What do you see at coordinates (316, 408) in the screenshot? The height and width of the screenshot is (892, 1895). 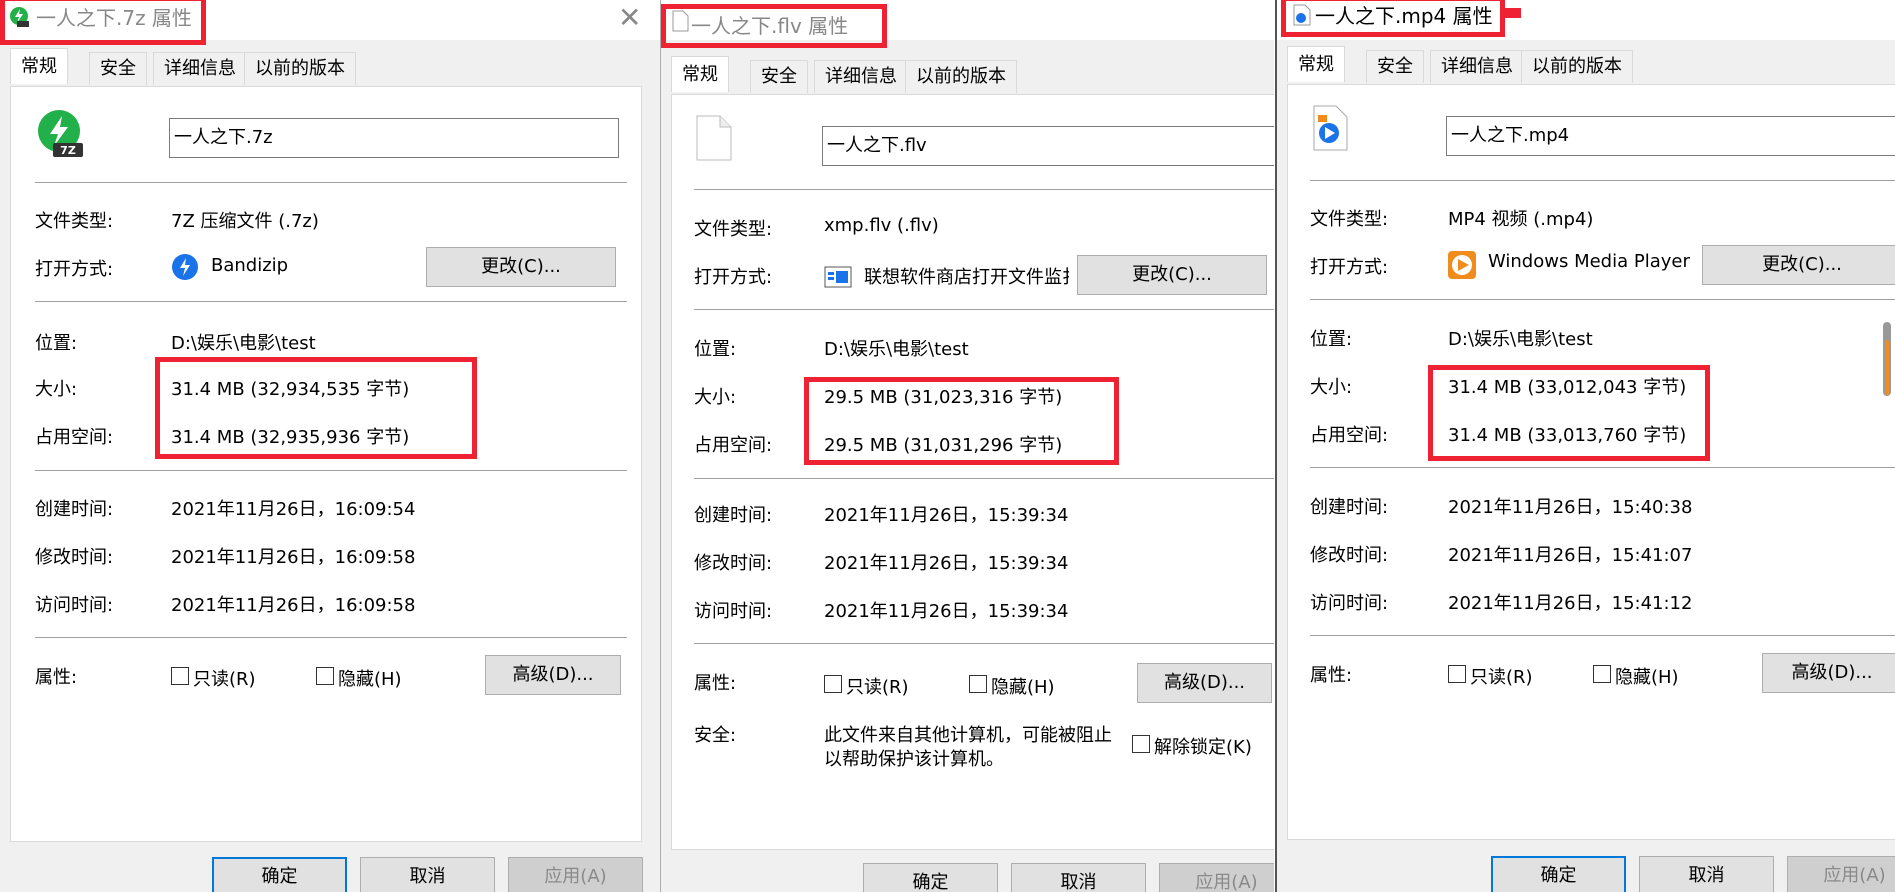 I see `highlight-size` at bounding box center [316, 408].